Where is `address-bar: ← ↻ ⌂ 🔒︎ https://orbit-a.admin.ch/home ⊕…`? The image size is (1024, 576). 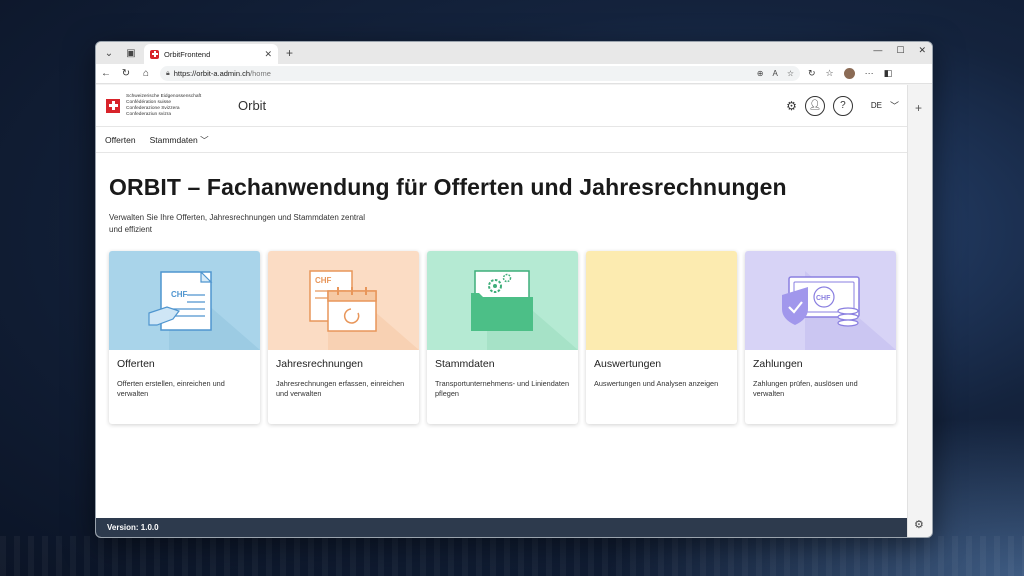
address-bar: ← ↻ ⌂ 🔒︎ https://orbit-a.admin.ch/home ⊕… is located at coordinates (514, 74).